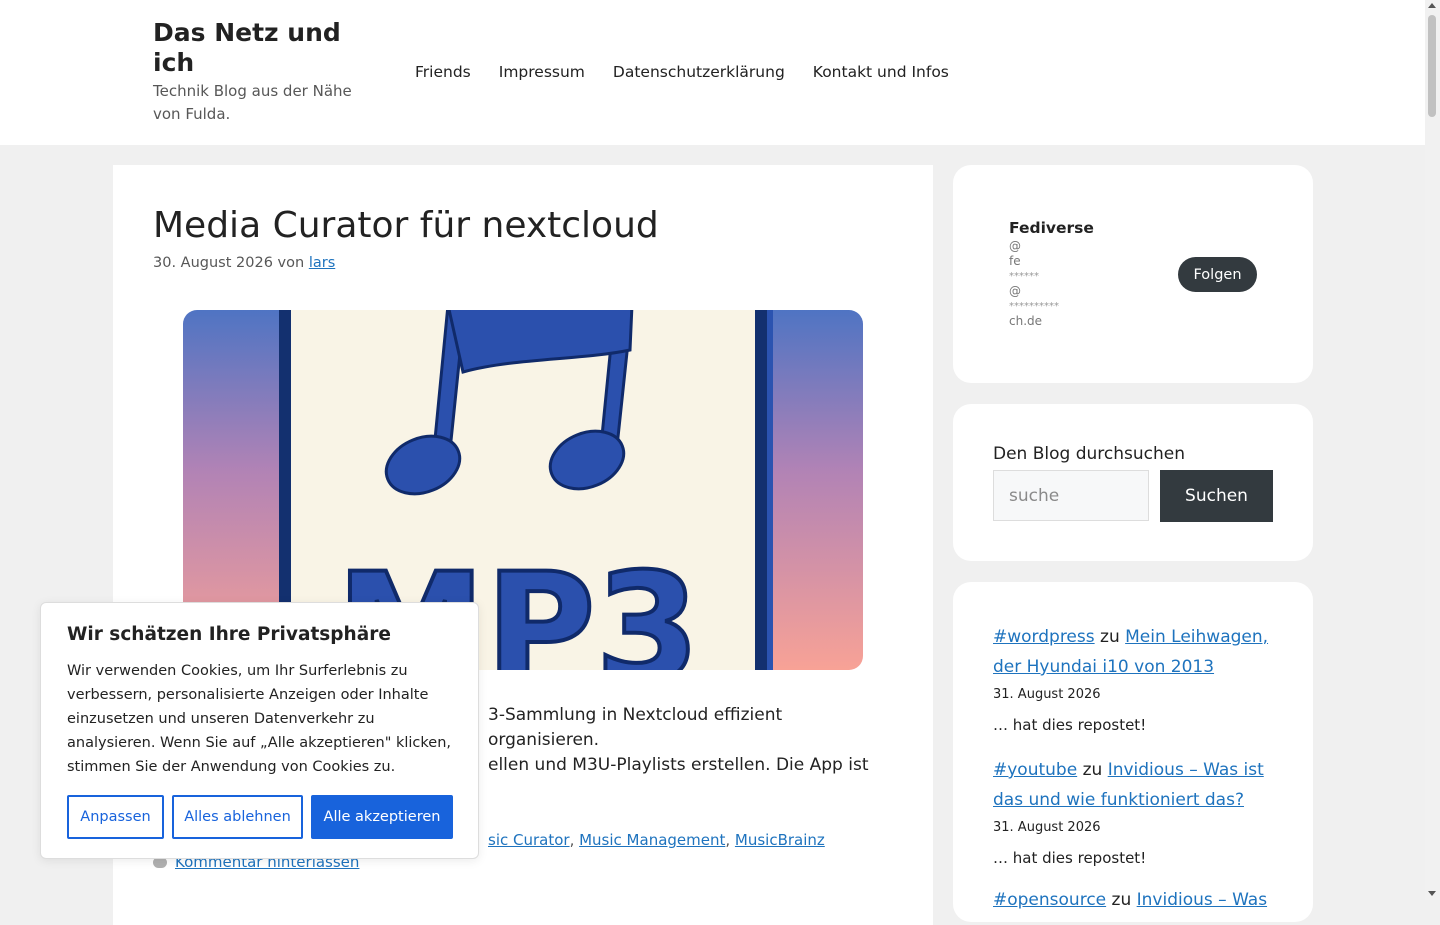 This screenshot has height=925, width=1440. Describe the element at coordinates (1044, 637) in the screenshot. I see `hashtag-link: #wordpress` at that location.